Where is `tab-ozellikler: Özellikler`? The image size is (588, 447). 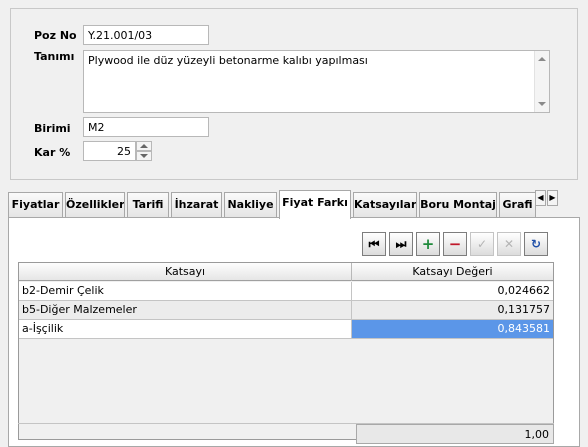
tab-ozellikler: Özellikler is located at coordinates (95, 205).